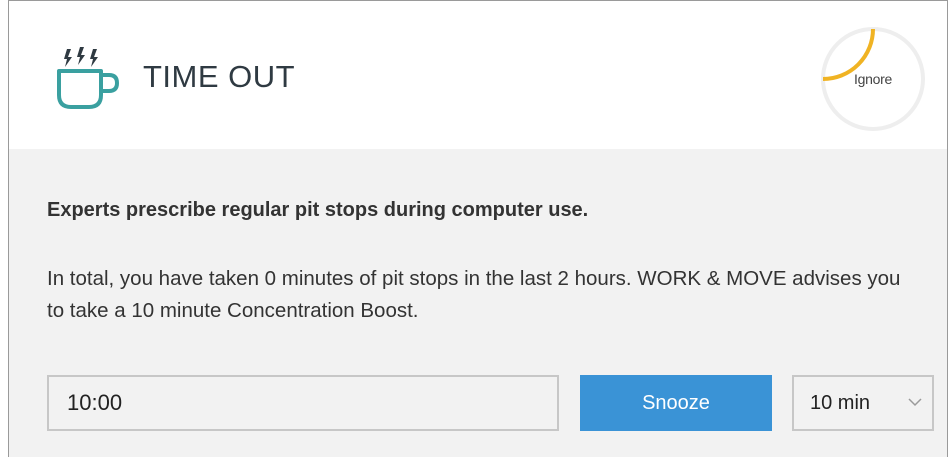  Describe the element at coordinates (676, 403) in the screenshot. I see `snooze-button: Snooze` at that location.